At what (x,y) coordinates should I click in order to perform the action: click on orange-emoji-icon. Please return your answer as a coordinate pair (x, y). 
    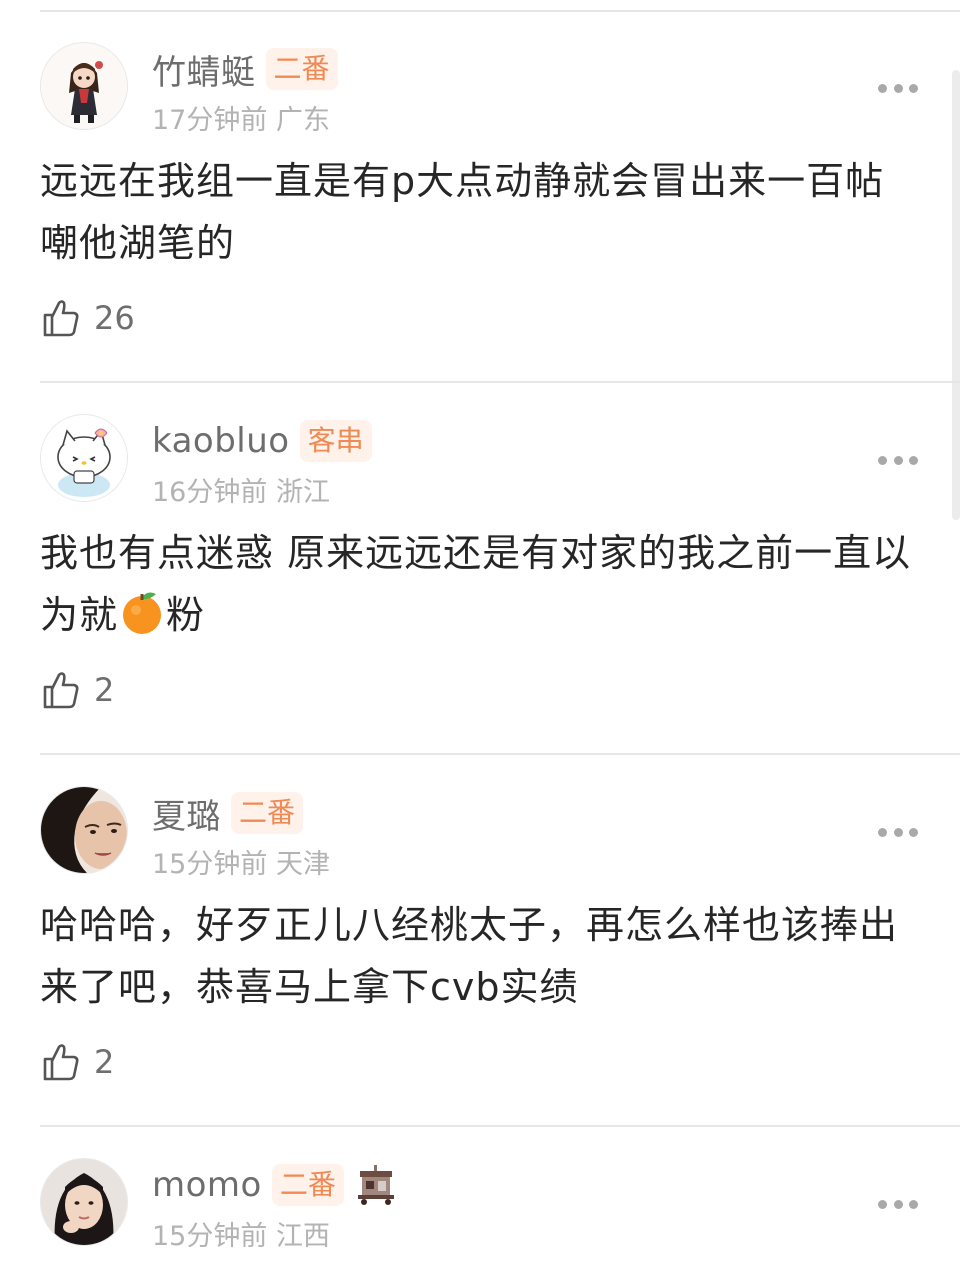
    Looking at the image, I should click on (142, 613).